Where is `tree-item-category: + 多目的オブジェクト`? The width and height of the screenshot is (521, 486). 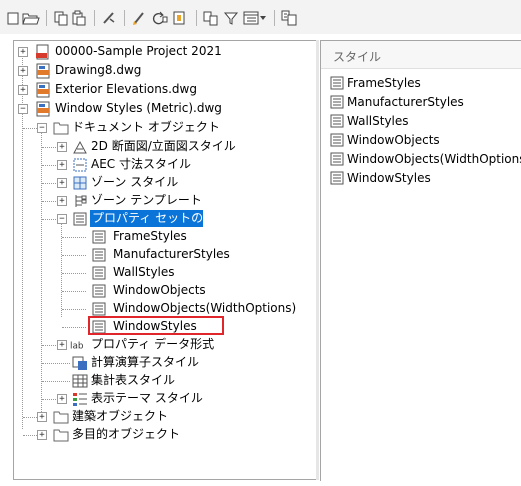 tree-item-category: + 多目的オブジェクト is located at coordinates (164, 435).